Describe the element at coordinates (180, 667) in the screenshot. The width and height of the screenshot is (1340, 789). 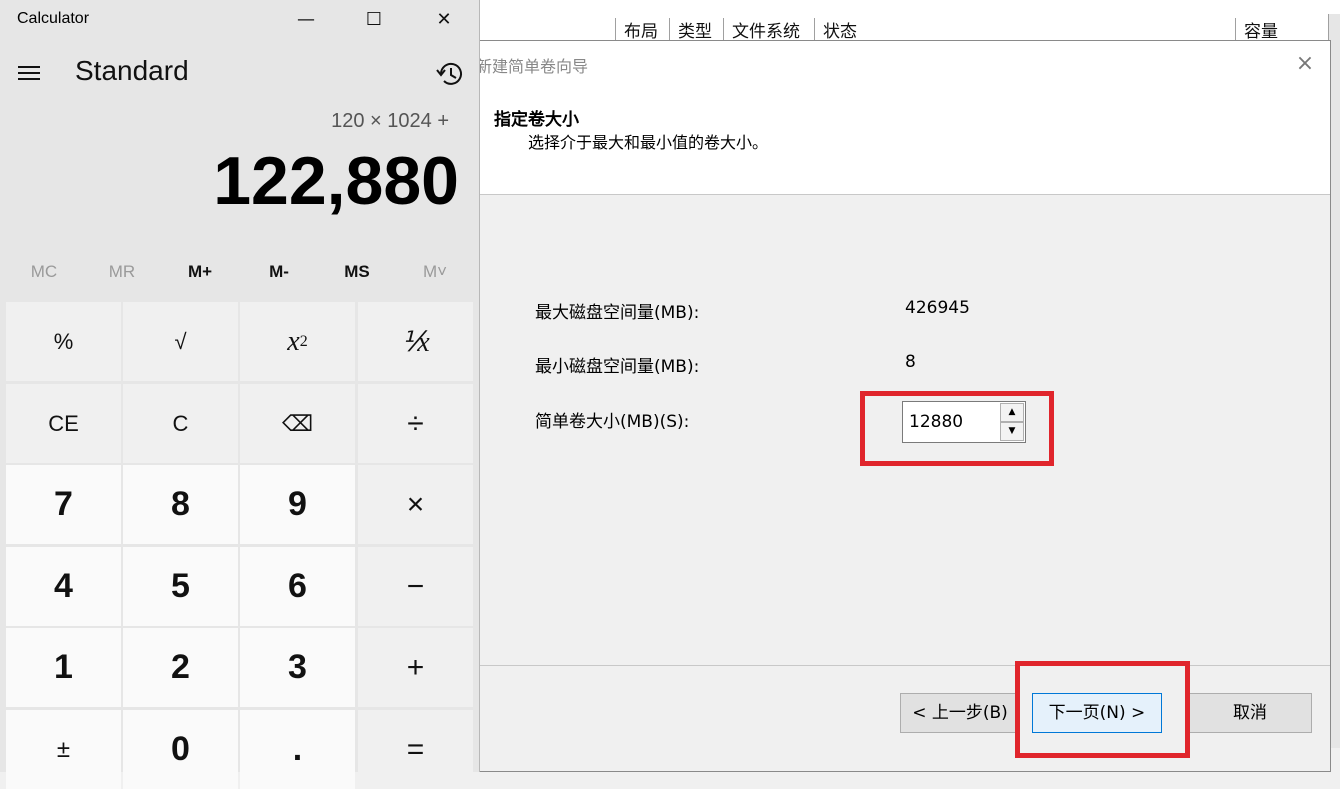
I see `digit-2-button: 2` at that location.